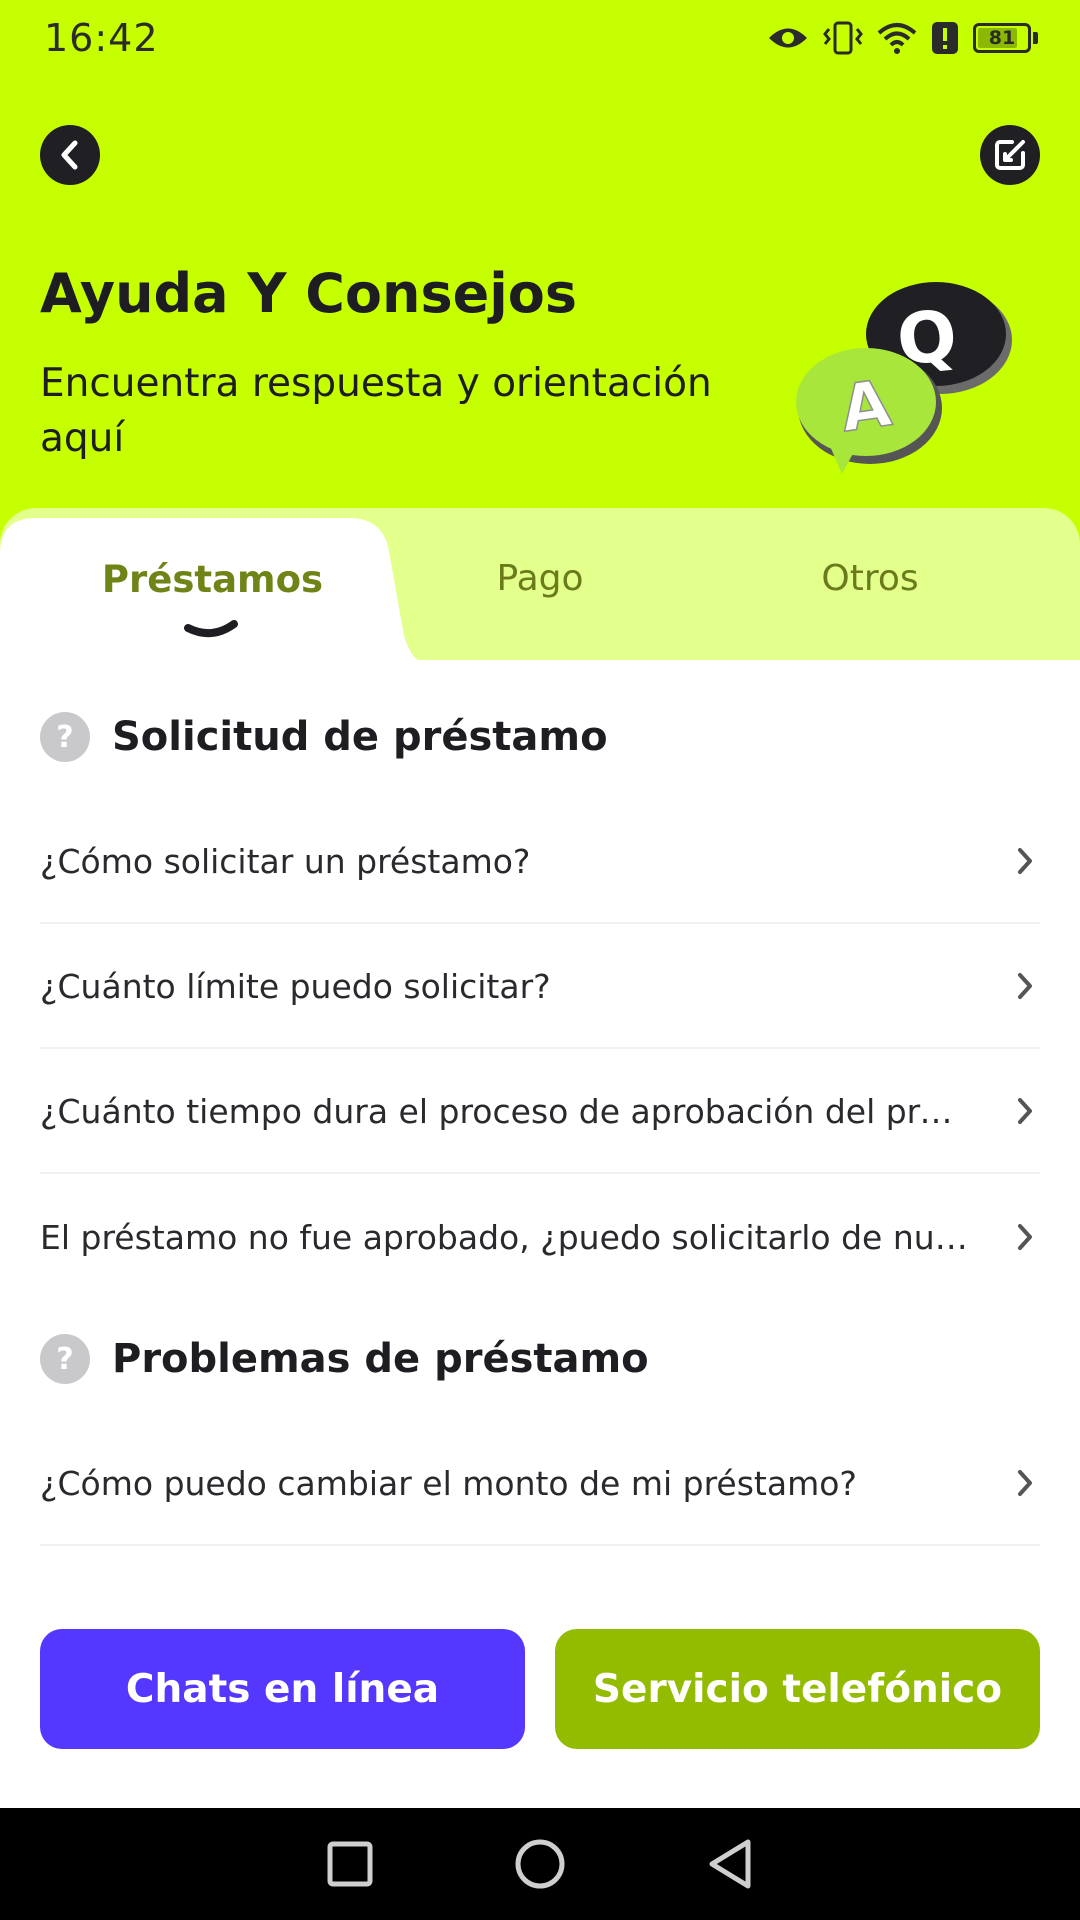  I want to click on chevron-left-icon, so click(69, 155).